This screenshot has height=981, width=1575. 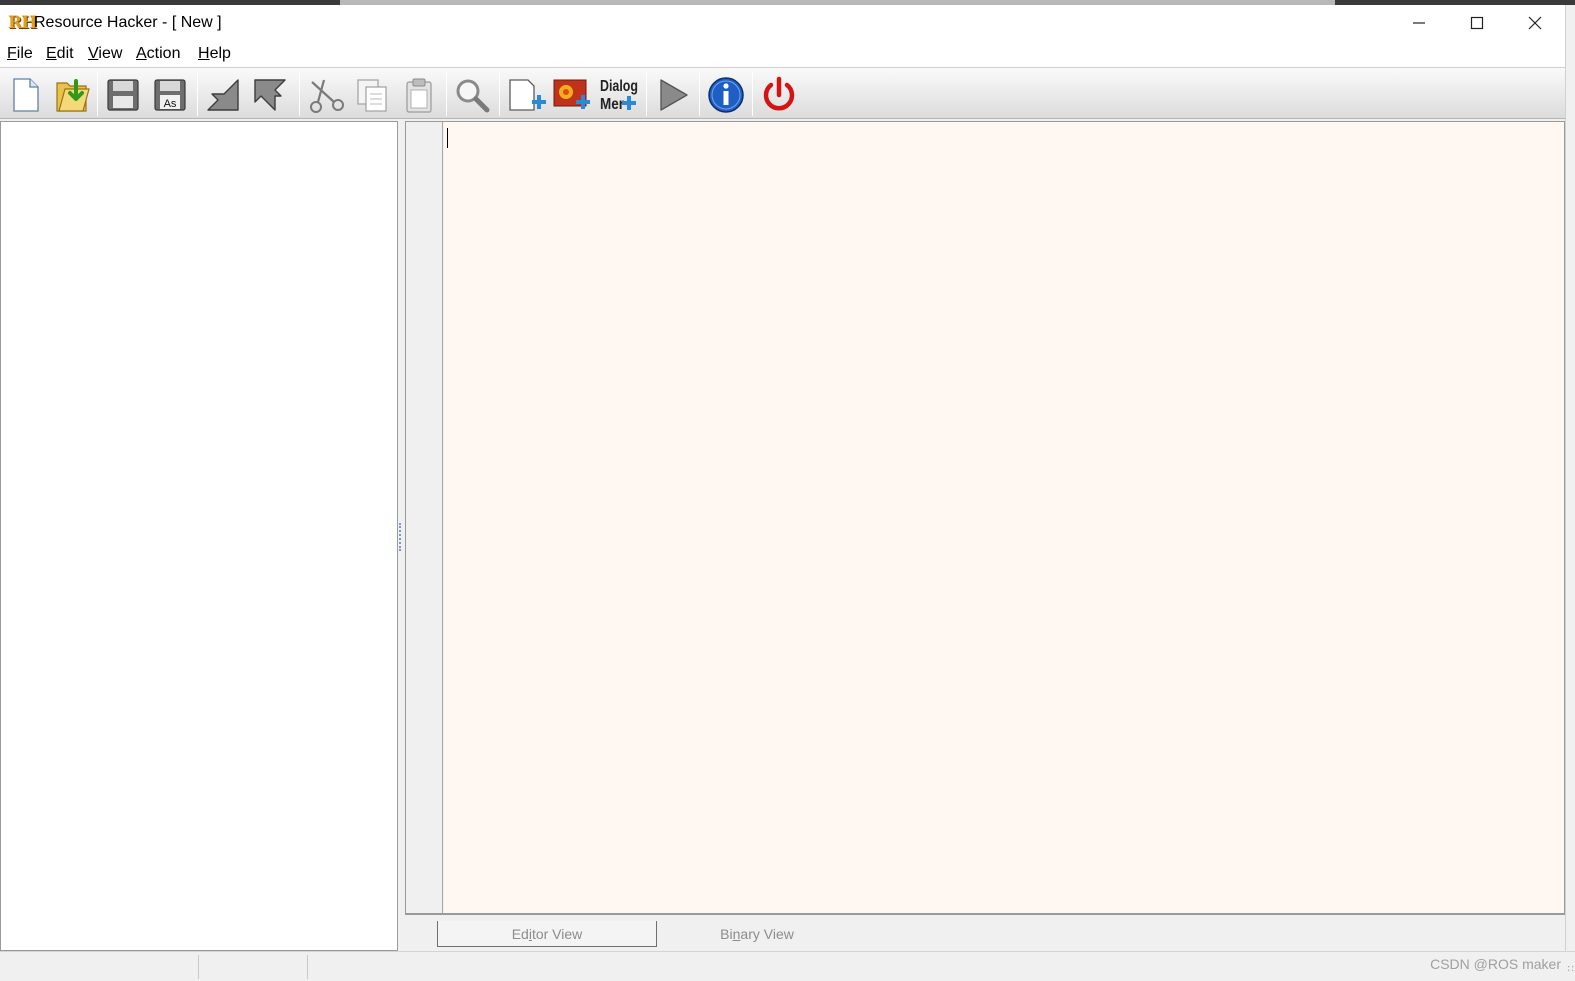 I want to click on view-tabs: Ed i tor View Bi n ary View, so click(x=985, y=932).